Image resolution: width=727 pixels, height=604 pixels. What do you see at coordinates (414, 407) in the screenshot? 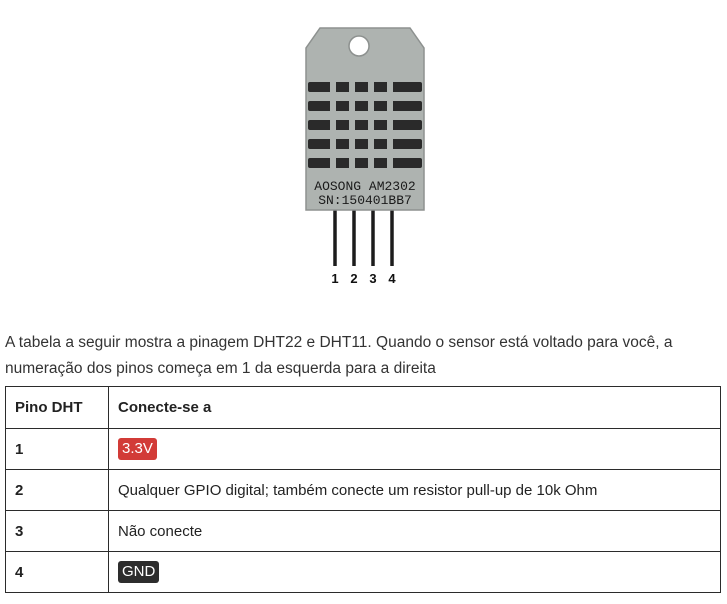
I see `header-connect: Conecte-se a` at bounding box center [414, 407].